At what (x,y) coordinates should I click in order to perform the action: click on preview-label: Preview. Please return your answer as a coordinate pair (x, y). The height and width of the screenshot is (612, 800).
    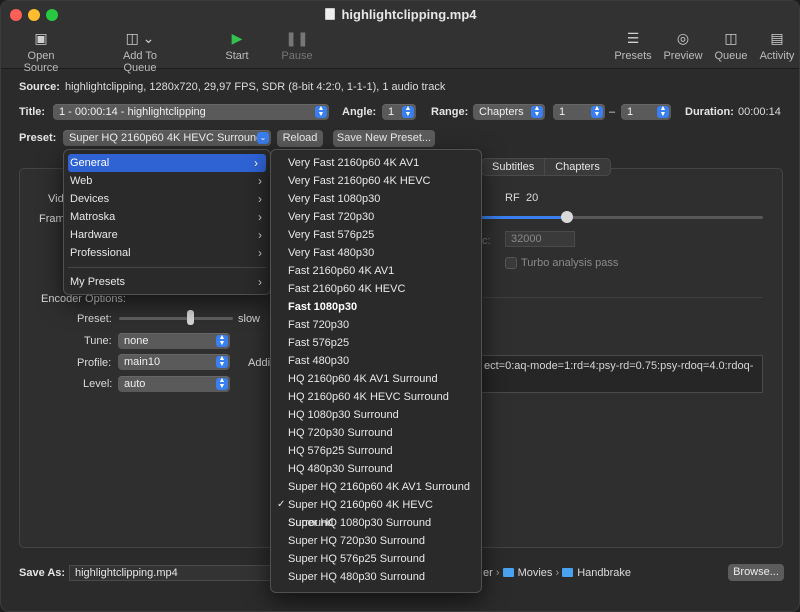
    Looking at the image, I should click on (683, 56).